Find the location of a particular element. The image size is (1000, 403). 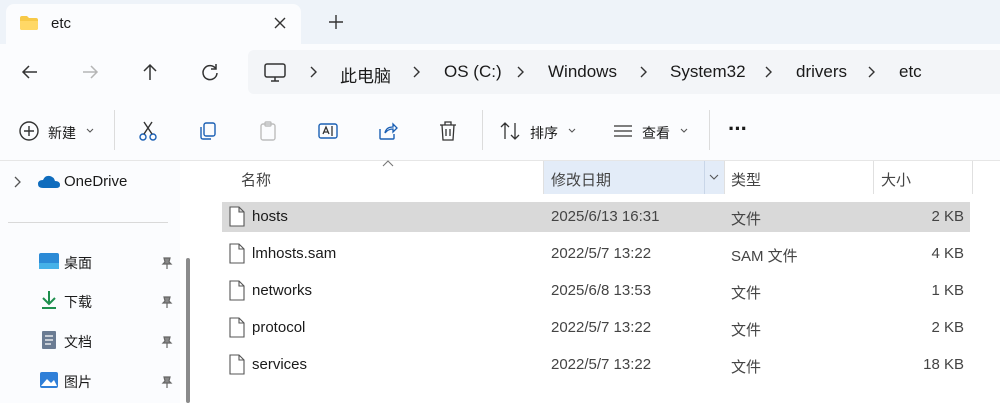

file-size: 18 KB is located at coordinates (943, 364).